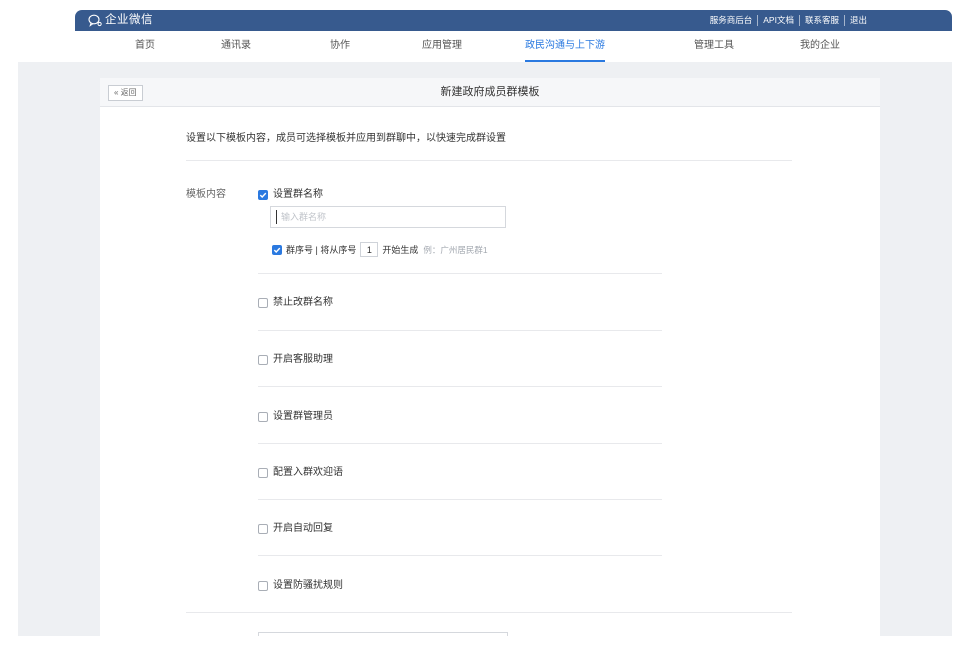  Describe the element at coordinates (263, 416) in the screenshot. I see `group-admins-checkbox` at that location.